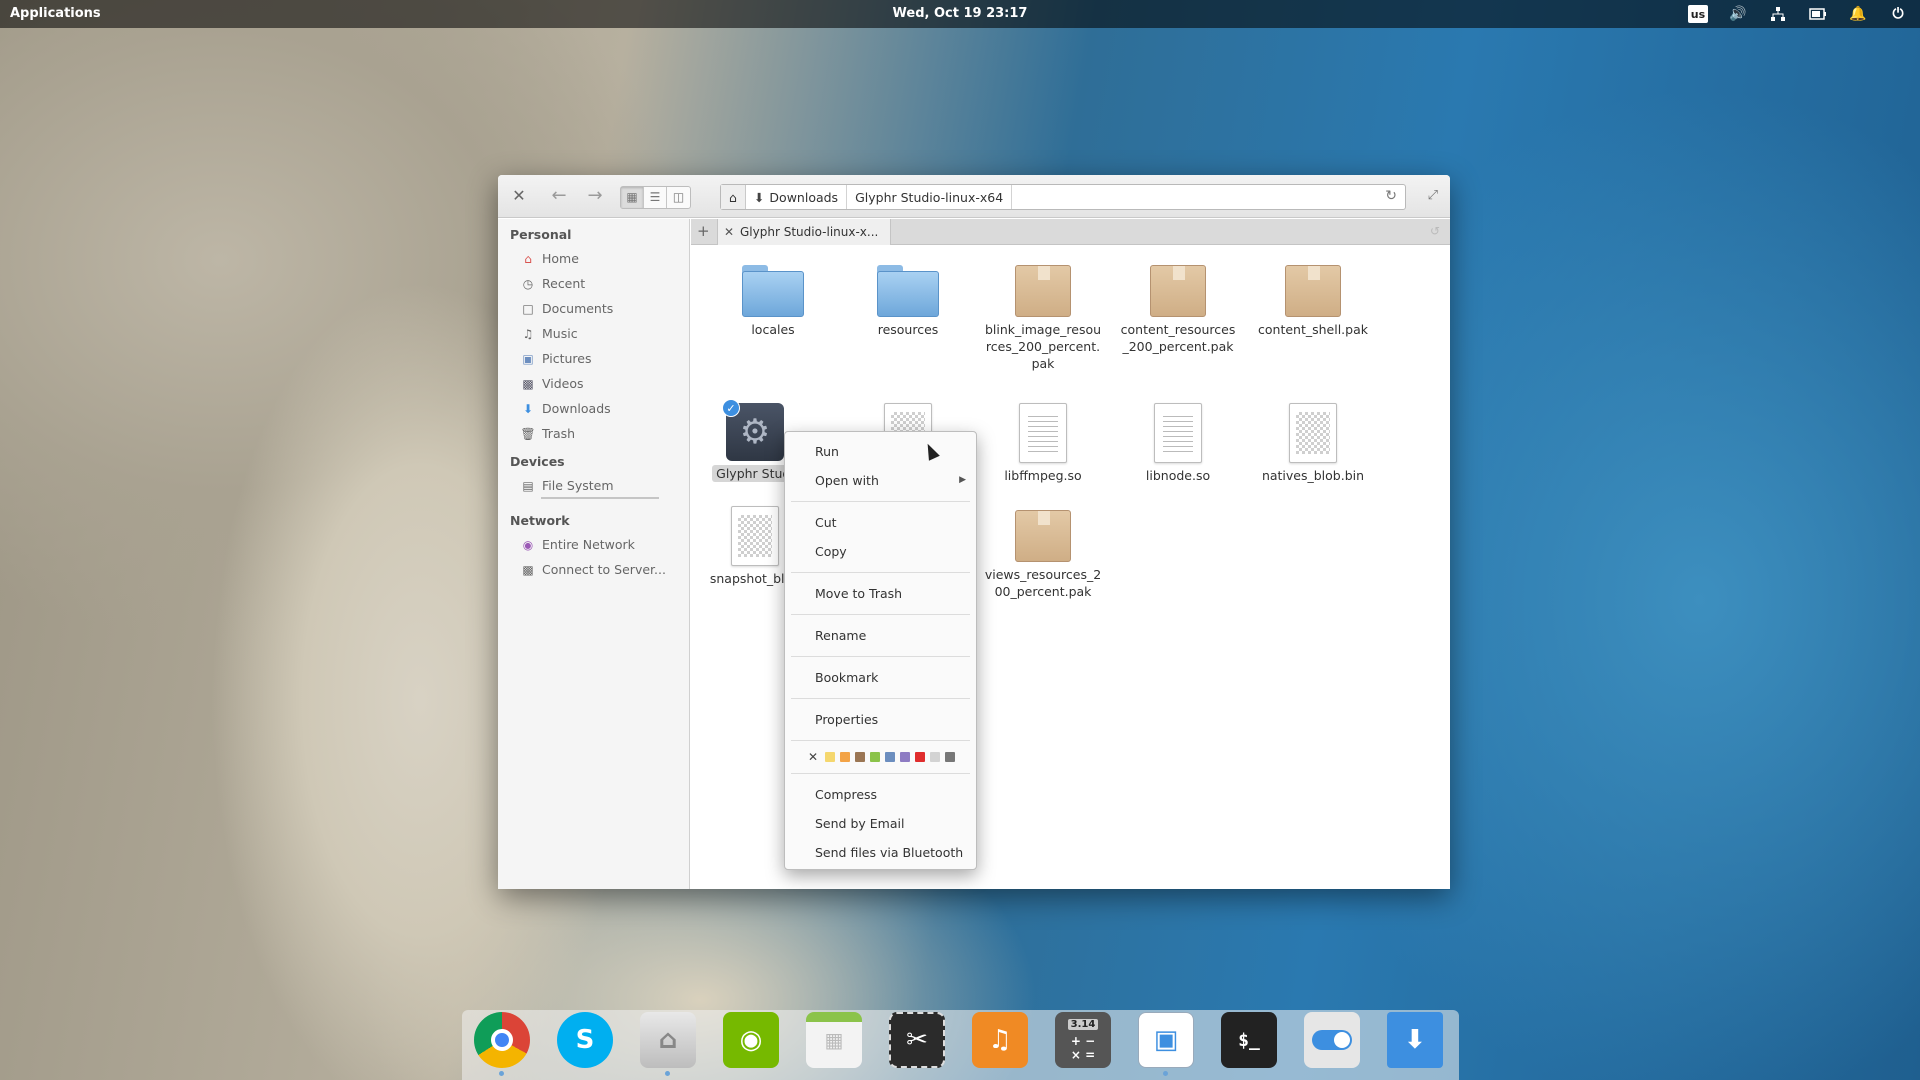 The image size is (1920, 1080). I want to click on restore-tab-icon: ↺, so click(1435, 231).